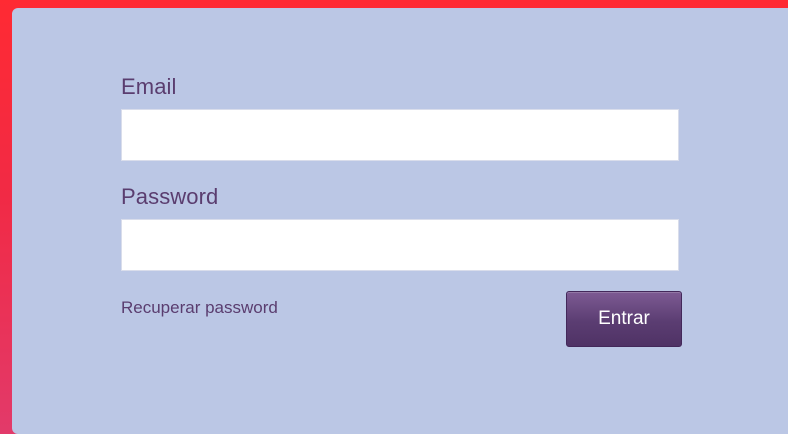  I want to click on password-input, so click(400, 245).